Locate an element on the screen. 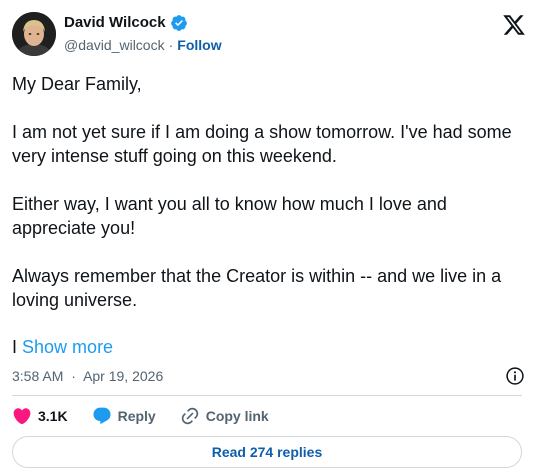 The height and width of the screenshot is (476, 534). action-bar: 3.1K Reply Copy link is located at coordinates (152, 416).